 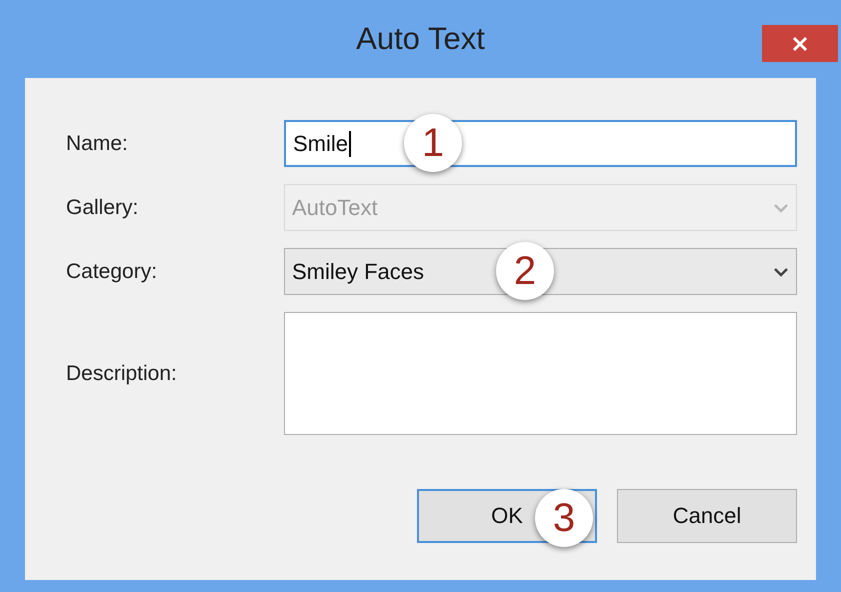 I want to click on step-number-tooltip: 1, so click(x=433, y=143).